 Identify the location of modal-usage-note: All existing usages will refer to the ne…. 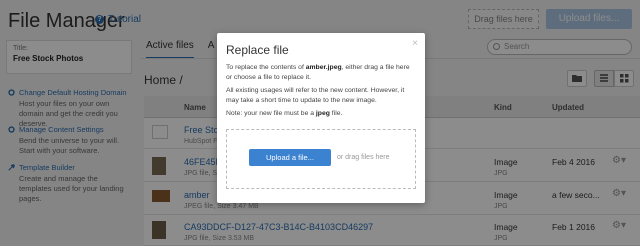
(315, 95).